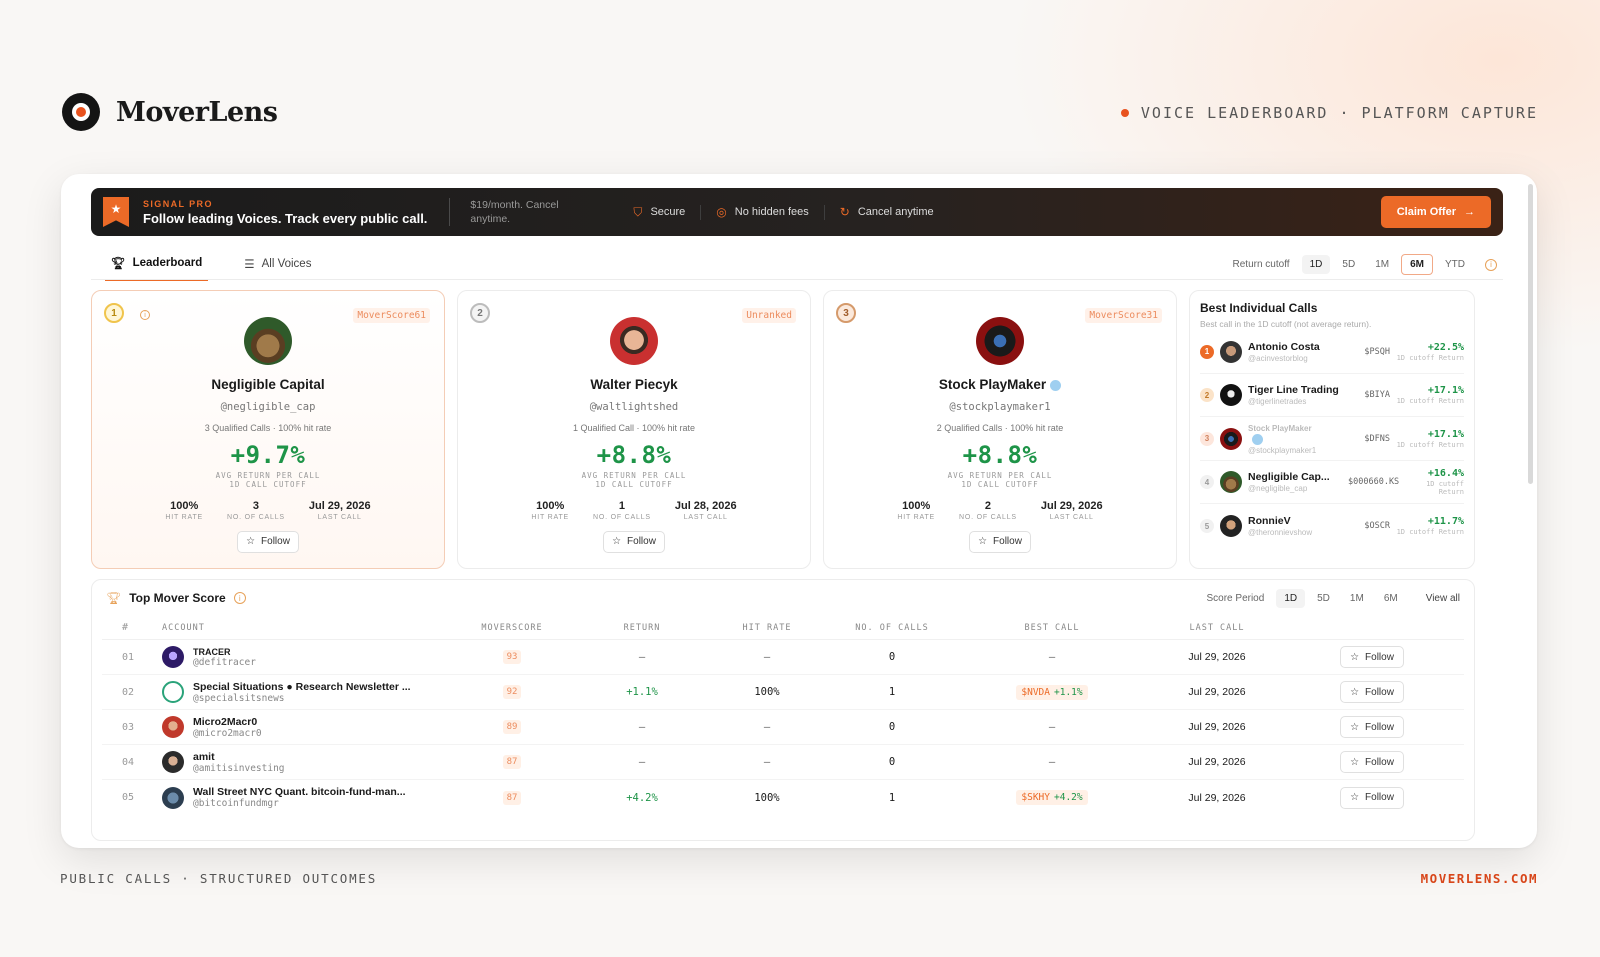 The width and height of the screenshot is (1600, 957). What do you see at coordinates (642, 727) in the screenshot?
I see `return-value: –` at bounding box center [642, 727].